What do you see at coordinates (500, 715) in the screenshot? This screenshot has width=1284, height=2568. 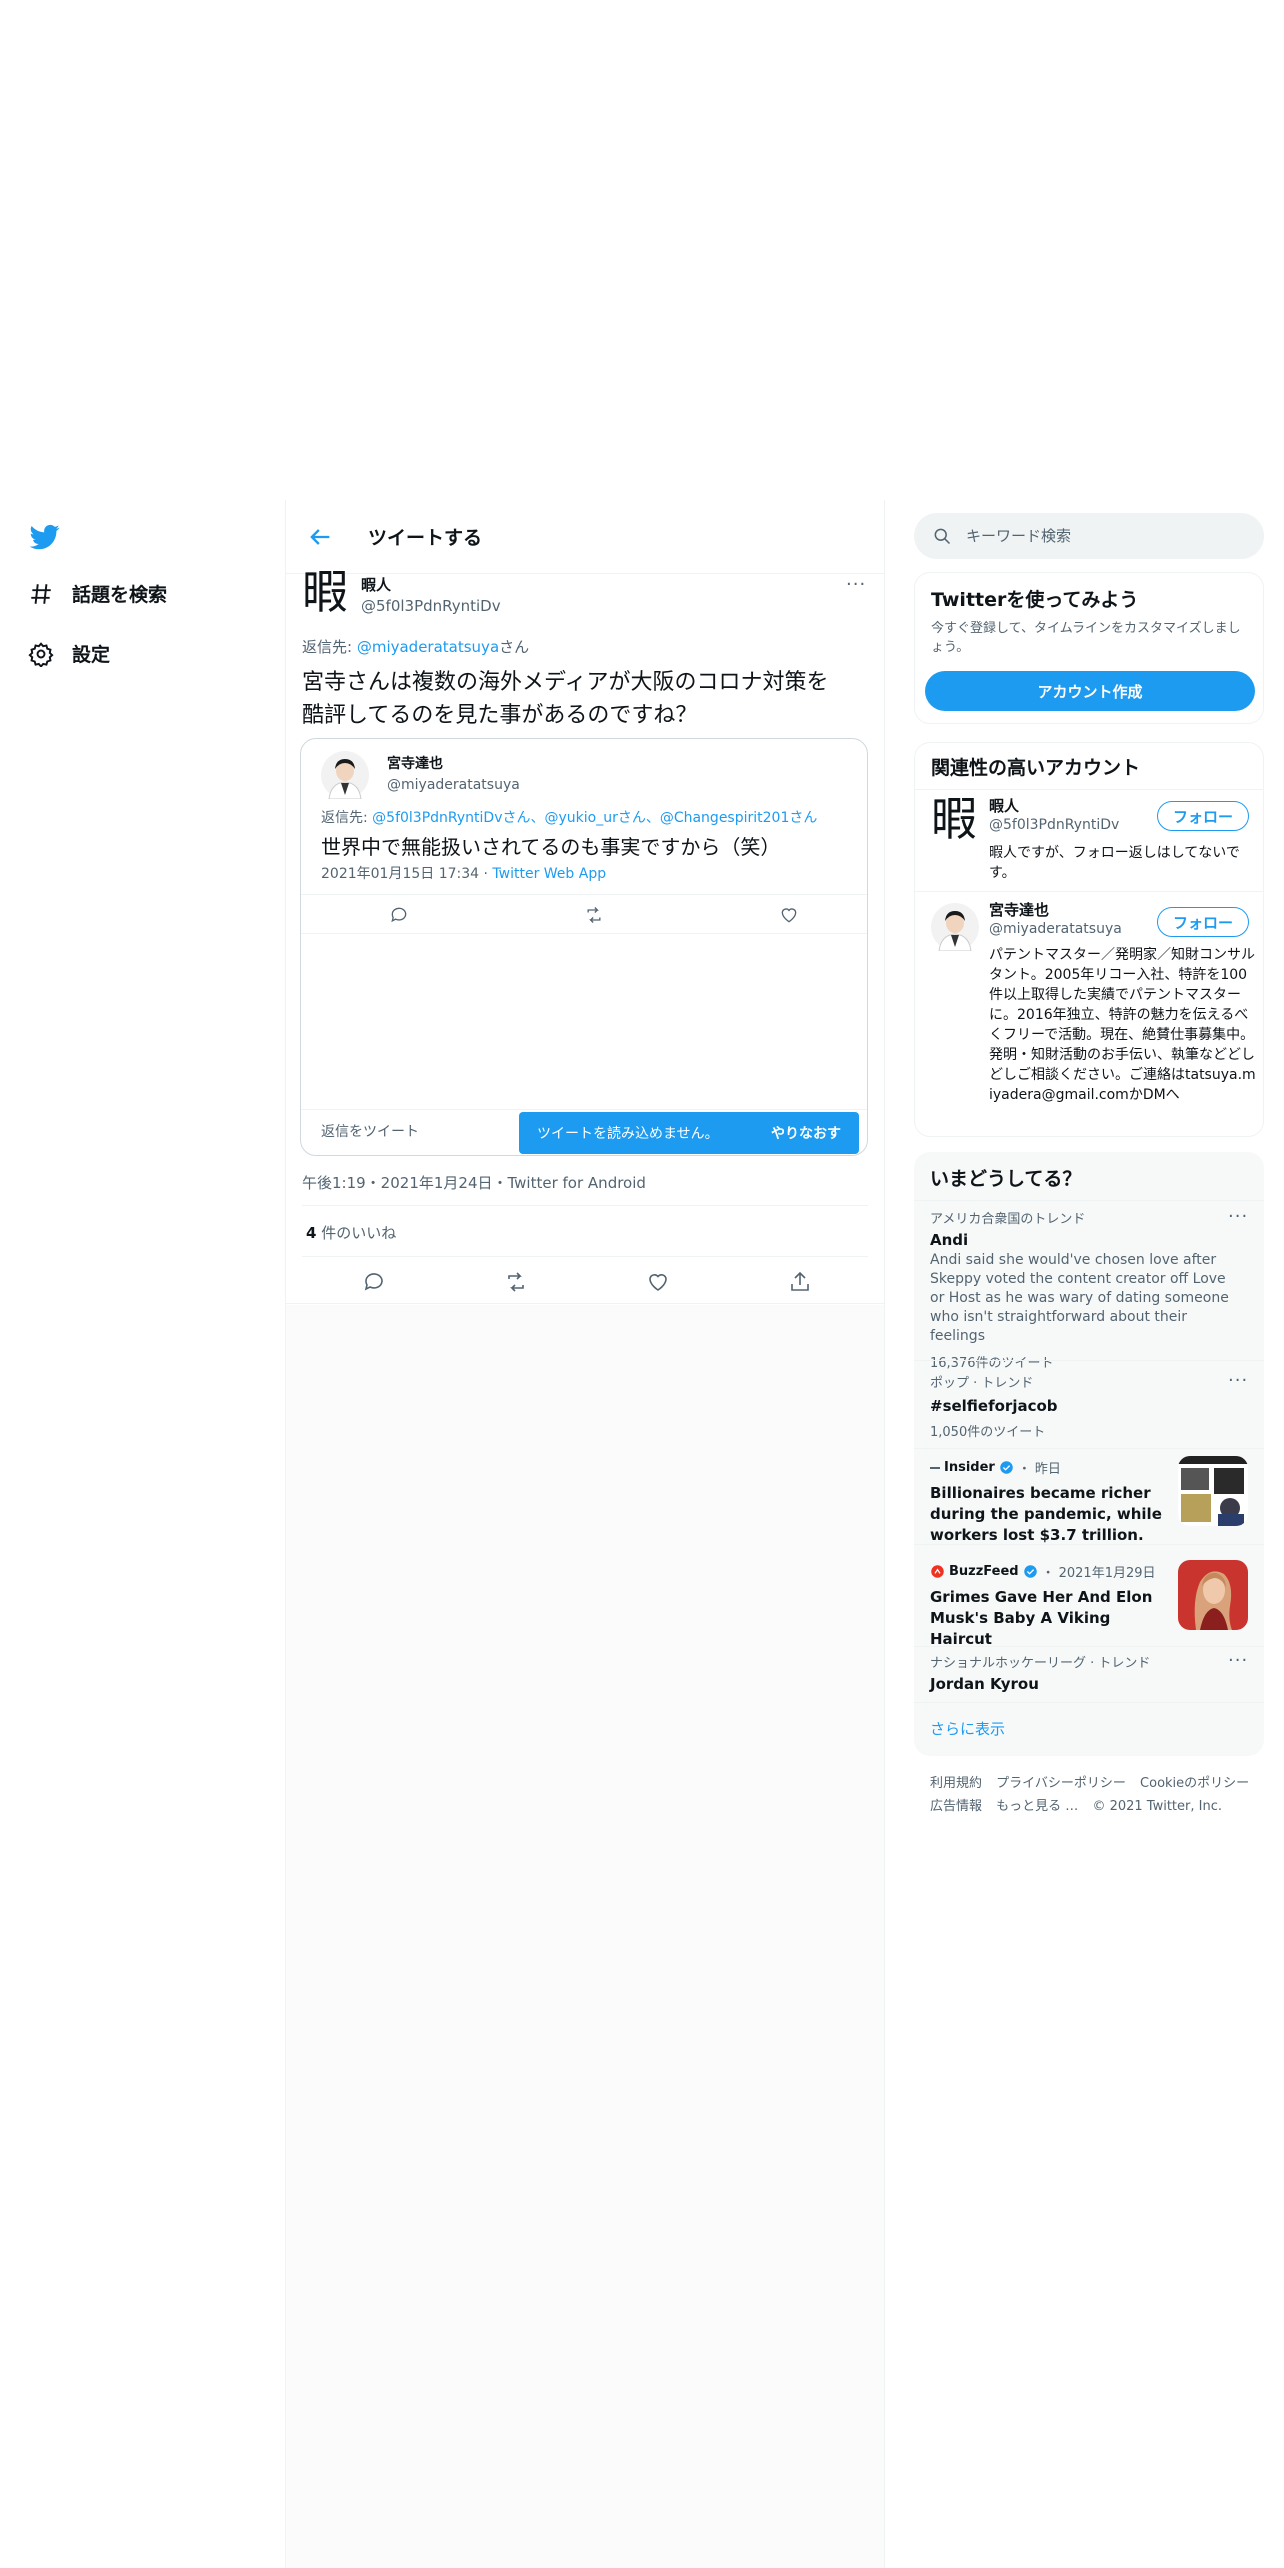 I see `tweet-text-line-2: 酷評してるのを見た事があるのですね？` at bounding box center [500, 715].